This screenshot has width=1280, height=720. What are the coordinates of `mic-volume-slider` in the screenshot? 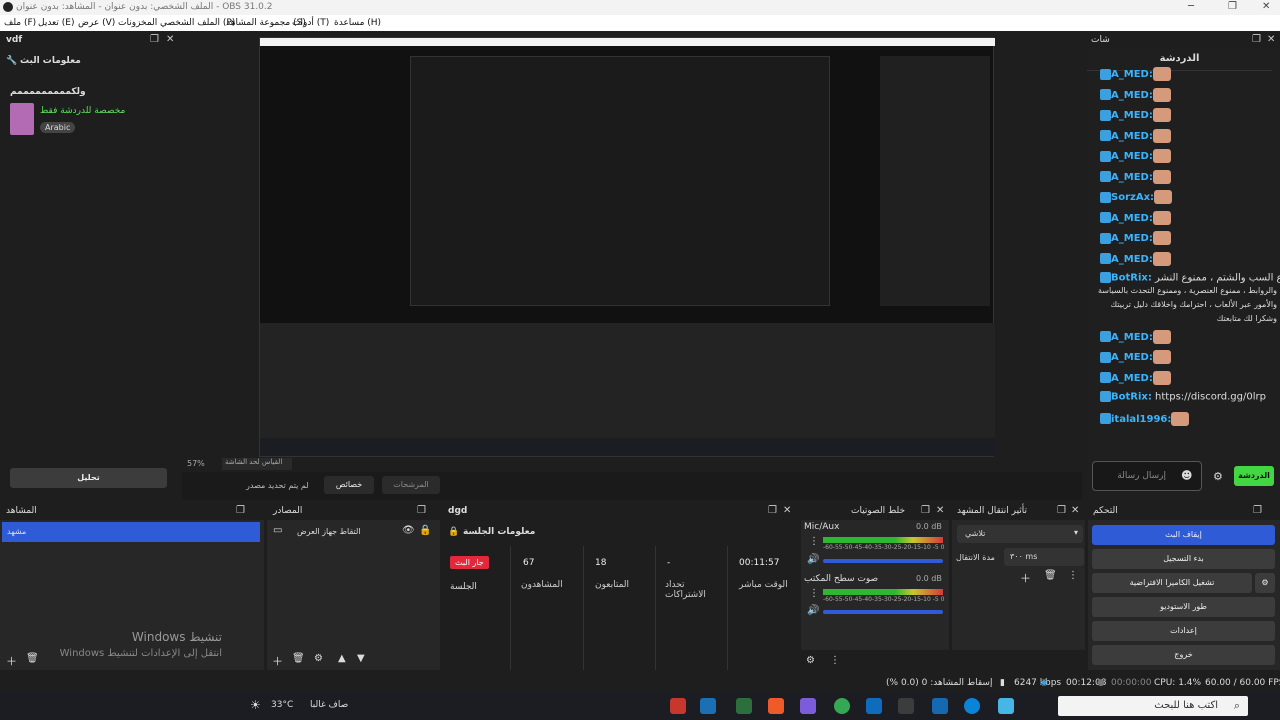 It's located at (883, 561).